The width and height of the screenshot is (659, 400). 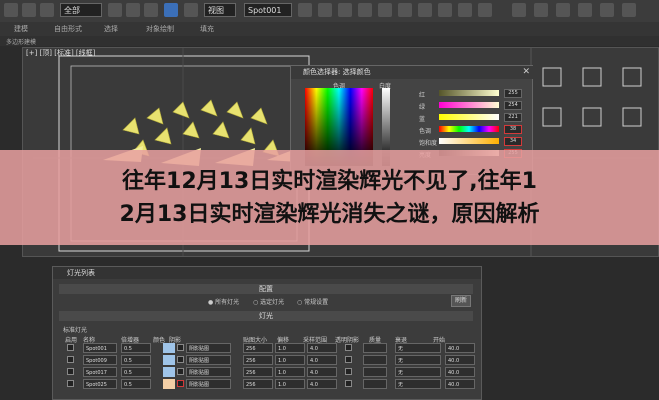 What do you see at coordinates (191, 10) in the screenshot?
I see `scale-icon` at bounding box center [191, 10].